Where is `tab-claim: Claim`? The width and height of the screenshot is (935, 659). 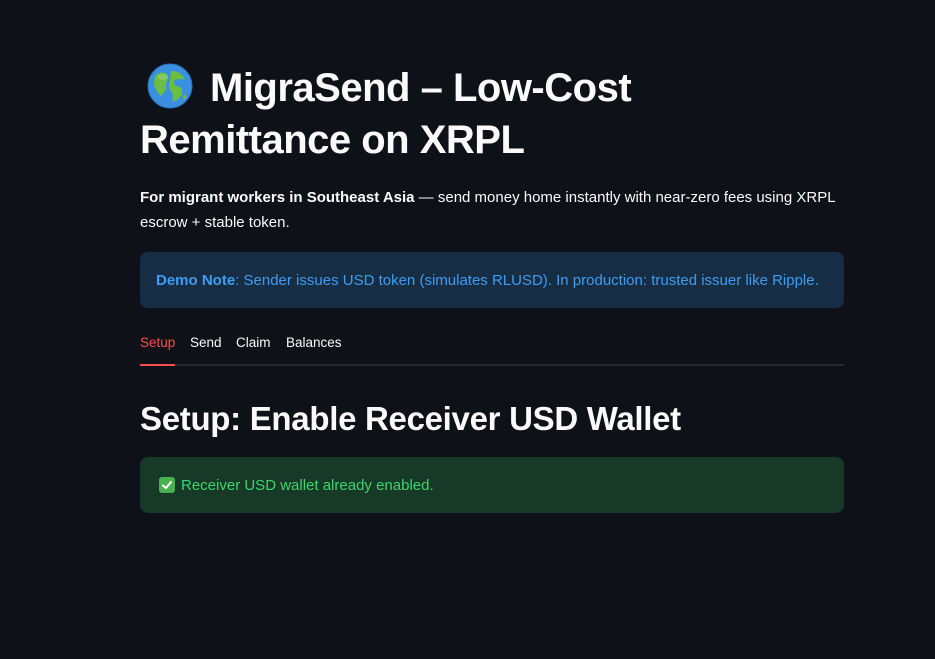
tab-claim: Claim is located at coordinates (253, 346).